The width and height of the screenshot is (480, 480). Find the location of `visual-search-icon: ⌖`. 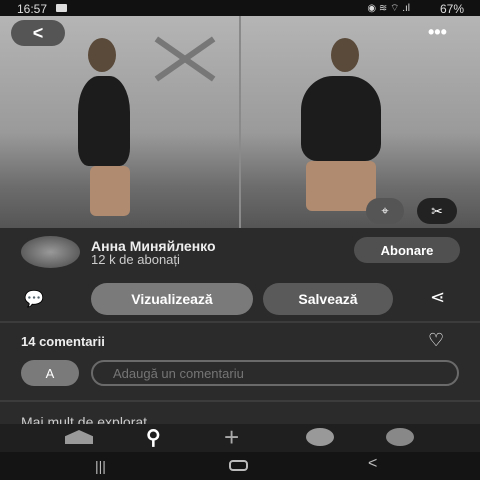

visual-search-icon: ⌖ is located at coordinates (385, 210).